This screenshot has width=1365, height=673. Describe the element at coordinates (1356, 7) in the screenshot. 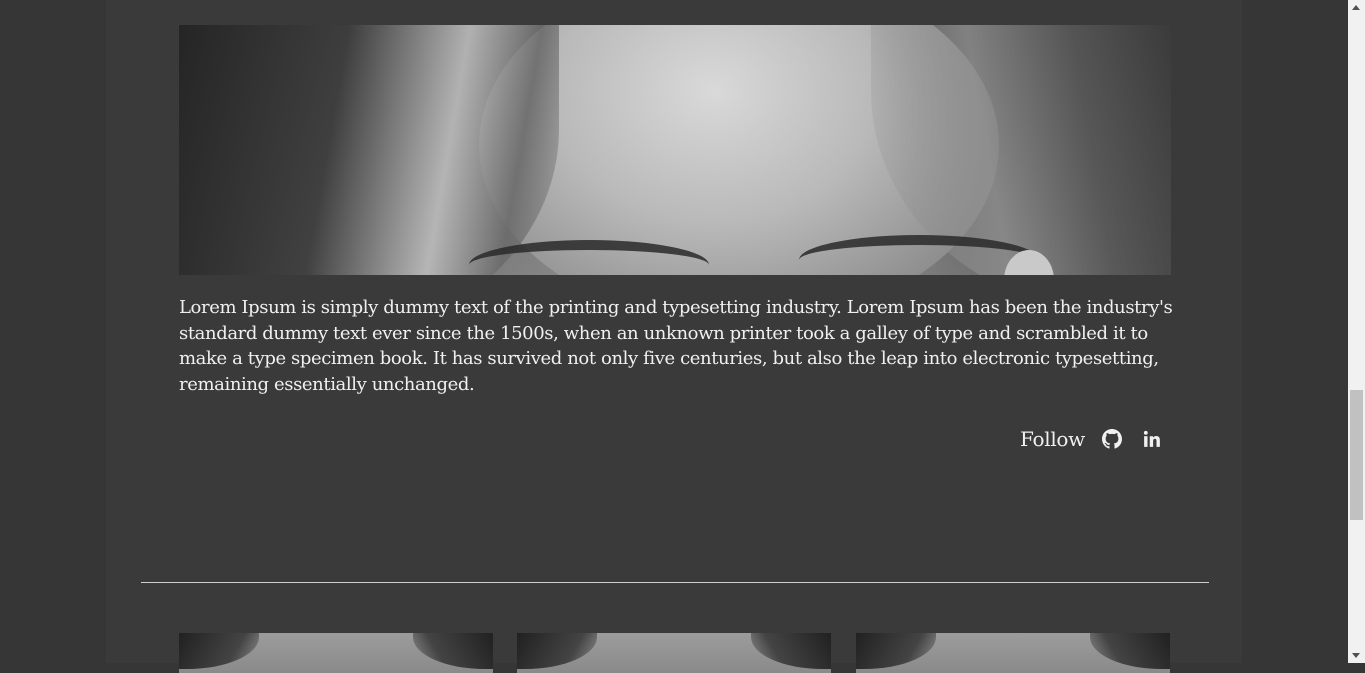

I see `scroll-up-icon` at that location.